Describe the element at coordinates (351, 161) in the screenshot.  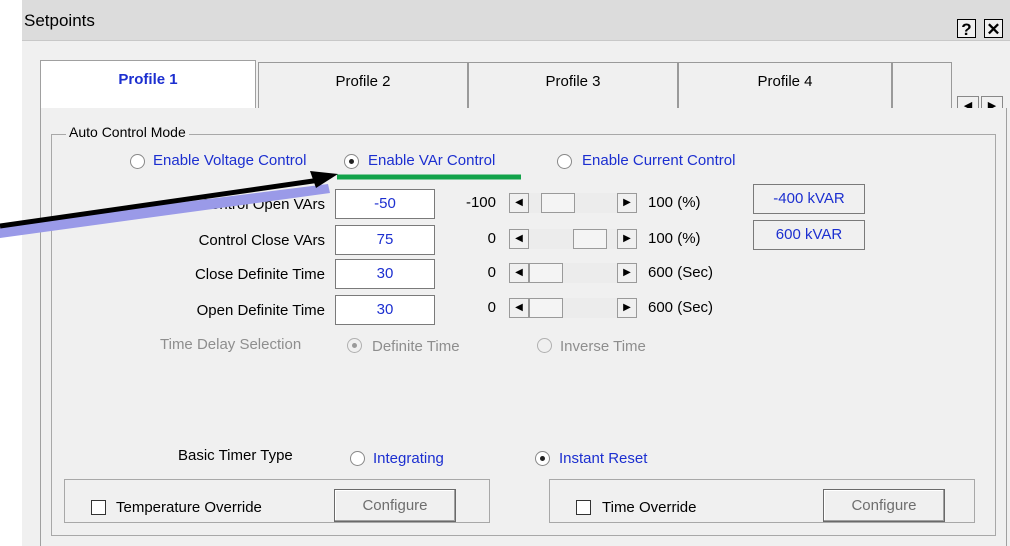
I see `var-control-radio` at that location.